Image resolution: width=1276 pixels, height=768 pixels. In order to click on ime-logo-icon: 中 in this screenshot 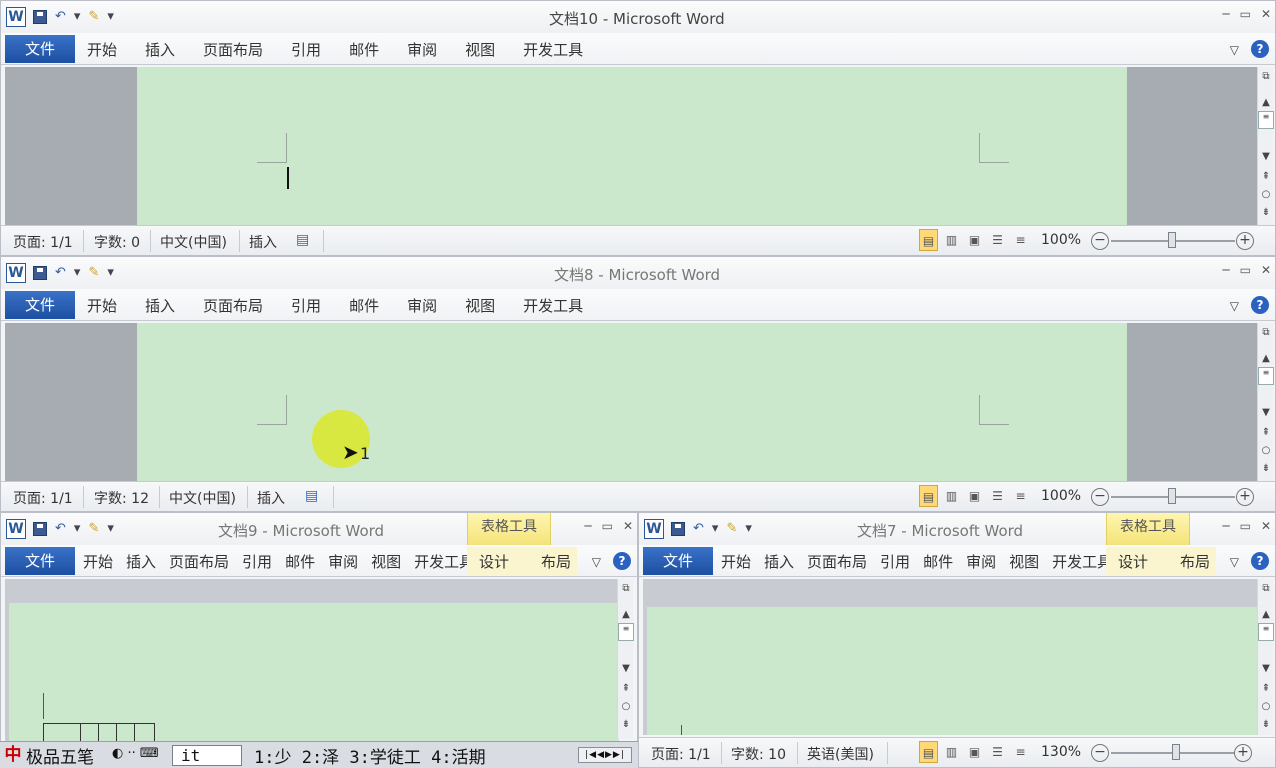, I will do `click(13, 755)`.